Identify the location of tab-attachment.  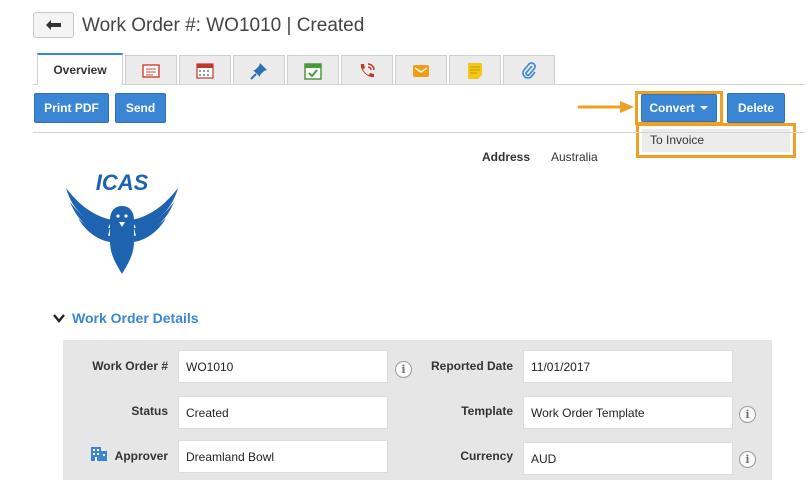
(529, 70).